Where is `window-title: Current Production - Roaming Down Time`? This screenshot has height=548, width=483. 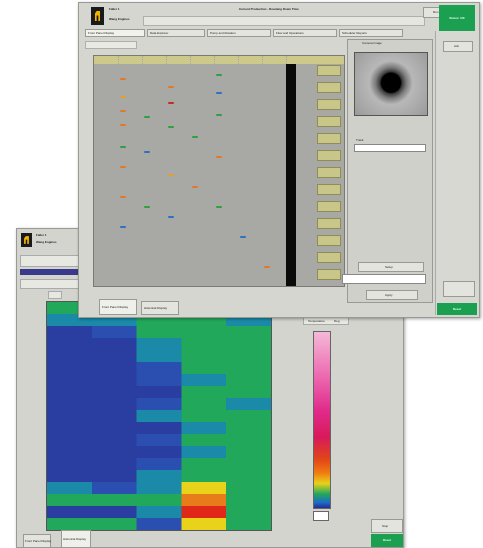
window-title: Current Production - Roaming Down Time is located at coordinates (269, 9).